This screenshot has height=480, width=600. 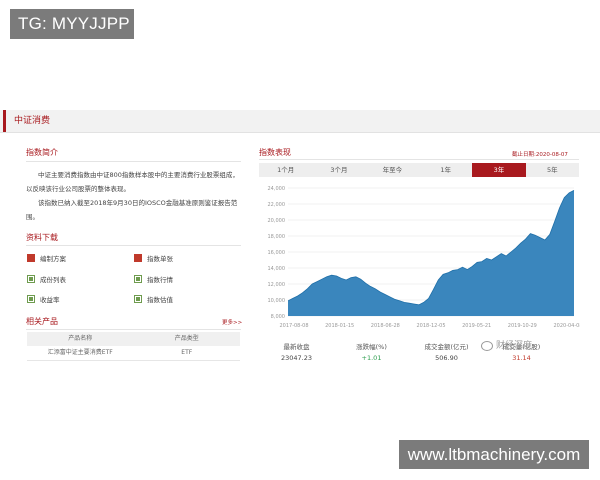 I want to click on performance-divider, so click(x=419, y=159).